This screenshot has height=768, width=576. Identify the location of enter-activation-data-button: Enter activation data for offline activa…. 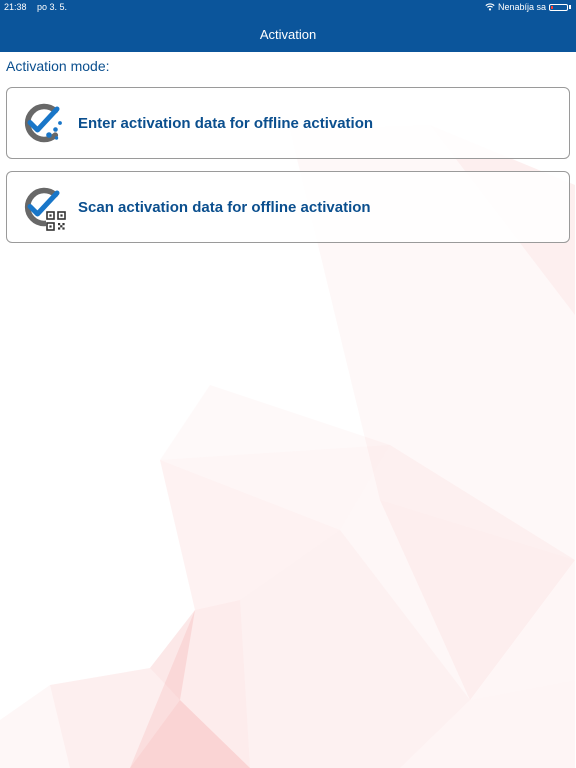
(288, 123).